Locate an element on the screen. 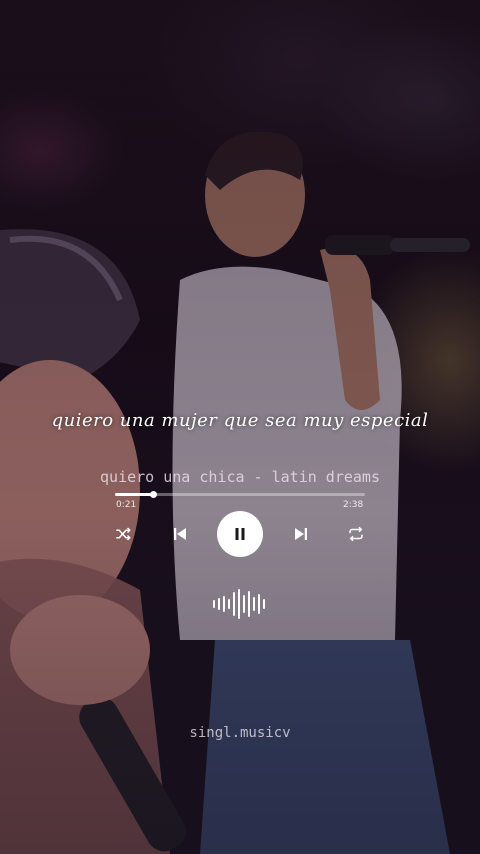 This screenshot has width=480, height=854. soundwave-icon is located at coordinates (239, 604).